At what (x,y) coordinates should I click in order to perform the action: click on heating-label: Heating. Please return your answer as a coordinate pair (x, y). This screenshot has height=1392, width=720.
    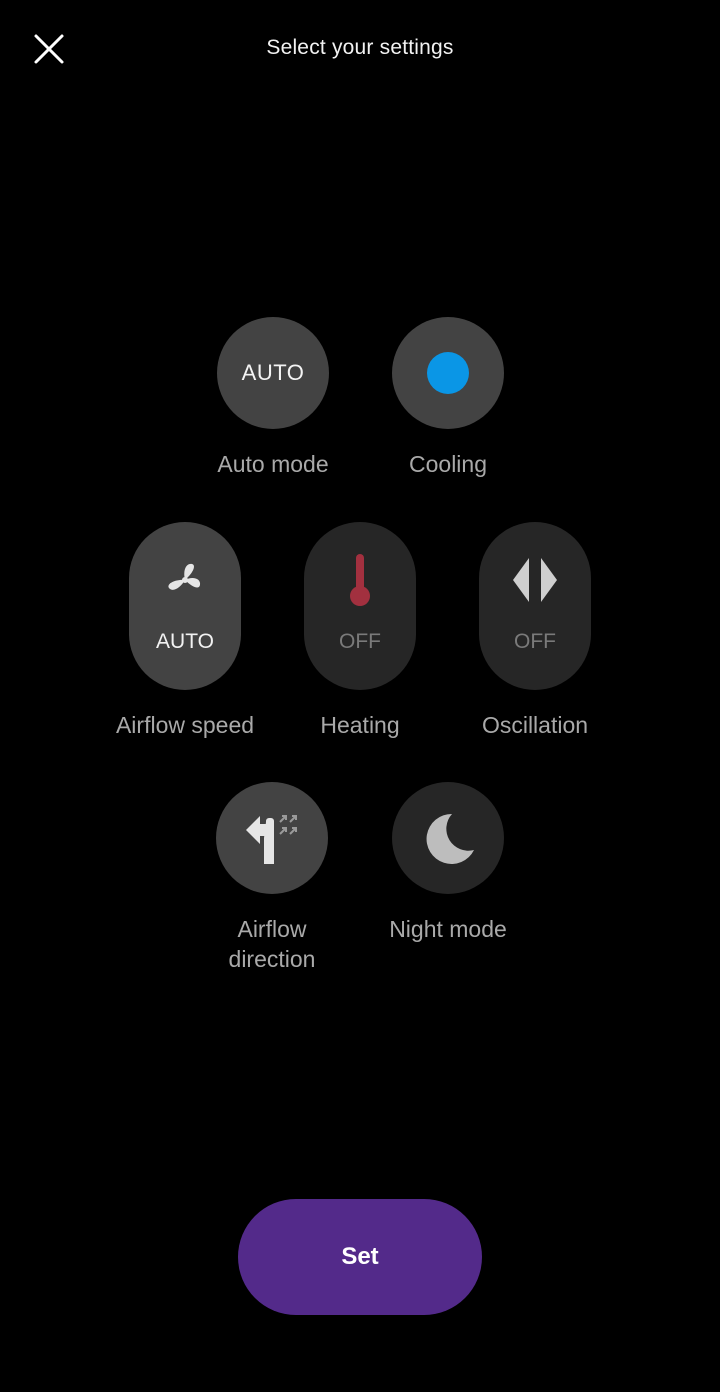
    Looking at the image, I should click on (360, 725).